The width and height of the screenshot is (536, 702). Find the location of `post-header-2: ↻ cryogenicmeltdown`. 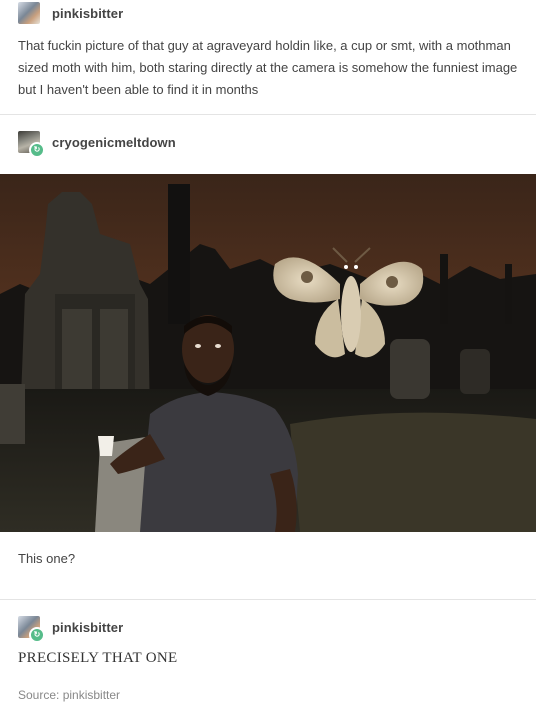

post-header-2: ↻ cryogenicmeltdown is located at coordinates (97, 144).